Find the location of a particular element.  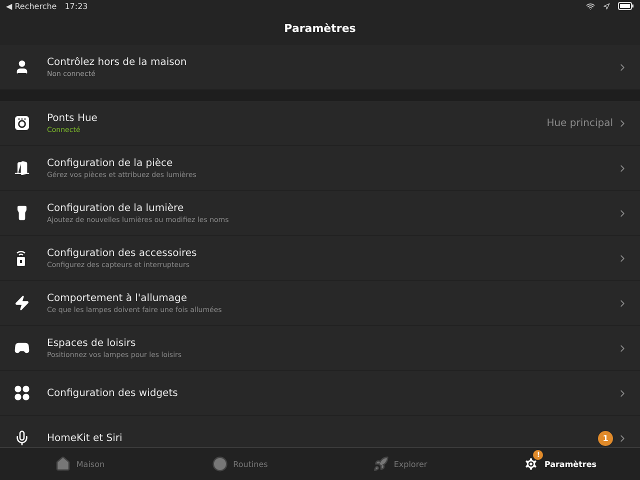

row-value: Hue principal is located at coordinates (579, 123).